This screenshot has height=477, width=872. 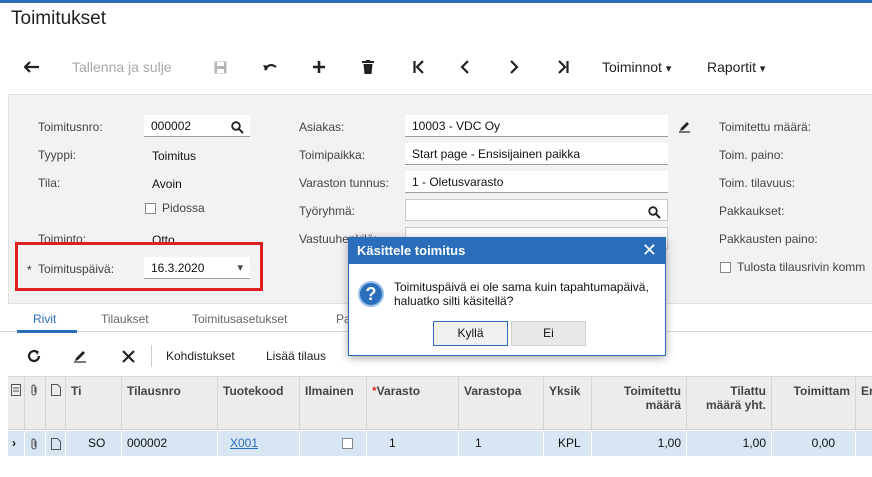 I want to click on header-shipped-qty: Toimitettu määrä, so click(x=639, y=404).